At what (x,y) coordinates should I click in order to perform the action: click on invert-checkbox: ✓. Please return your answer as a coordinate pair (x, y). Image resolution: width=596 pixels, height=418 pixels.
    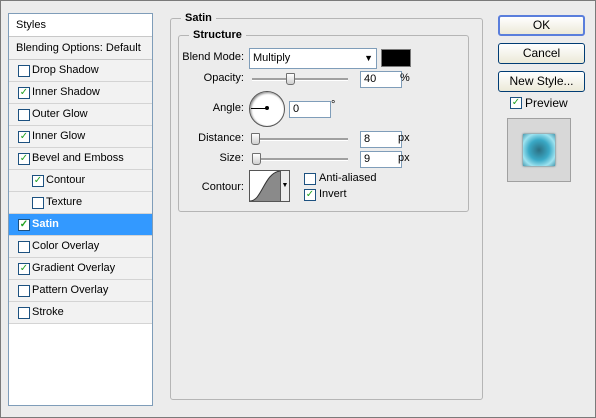
    Looking at the image, I should click on (310, 195).